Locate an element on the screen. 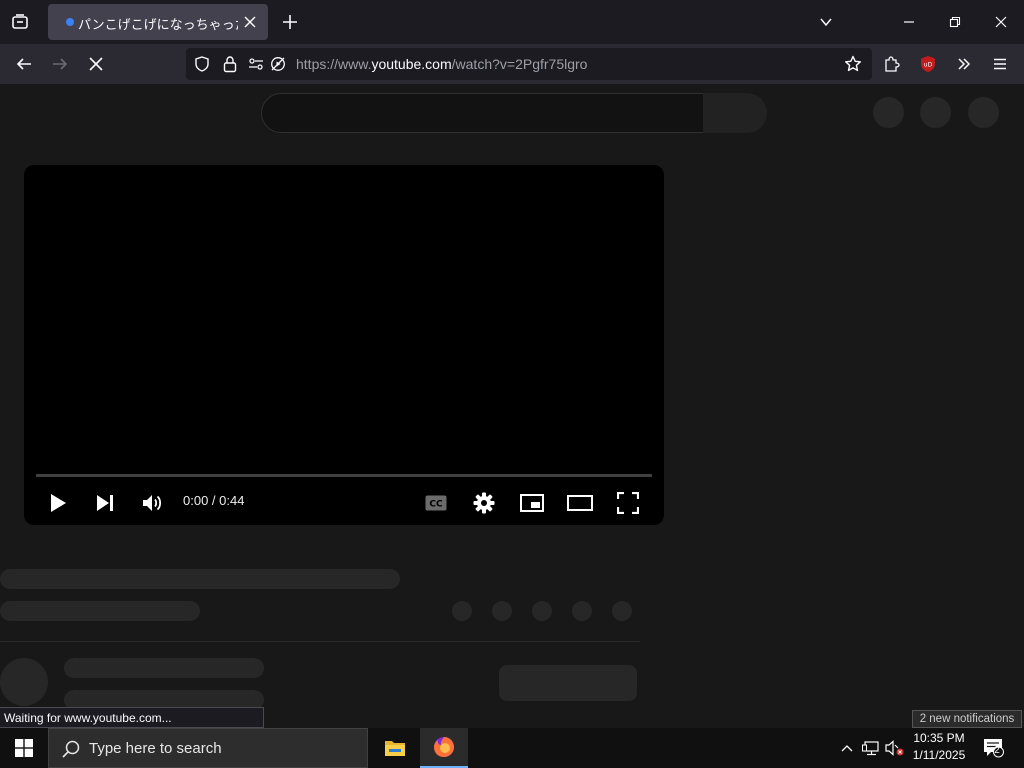 This screenshot has width=1024, height=768. theater-mode-icon is located at coordinates (580, 503).